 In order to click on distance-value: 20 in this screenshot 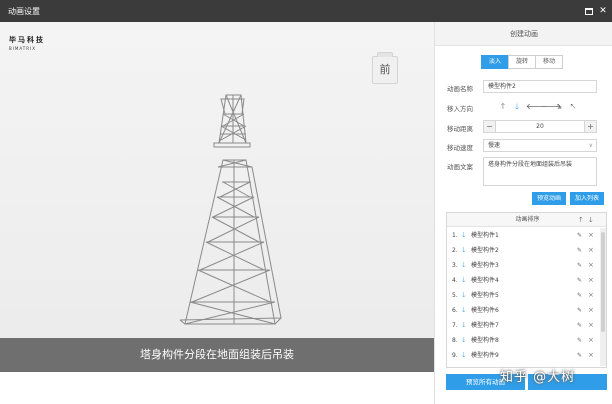, I will do `click(540, 126)`.